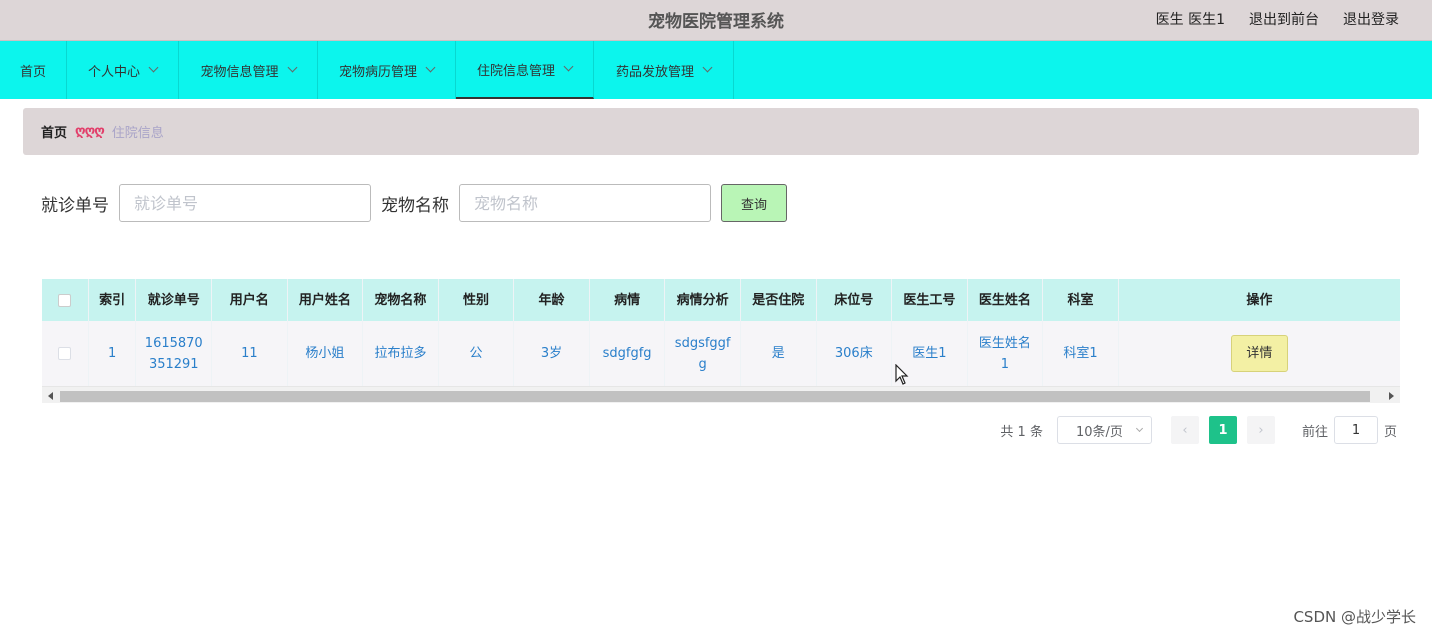  I want to click on breadcrumb-current: 住院信息, so click(137, 133).